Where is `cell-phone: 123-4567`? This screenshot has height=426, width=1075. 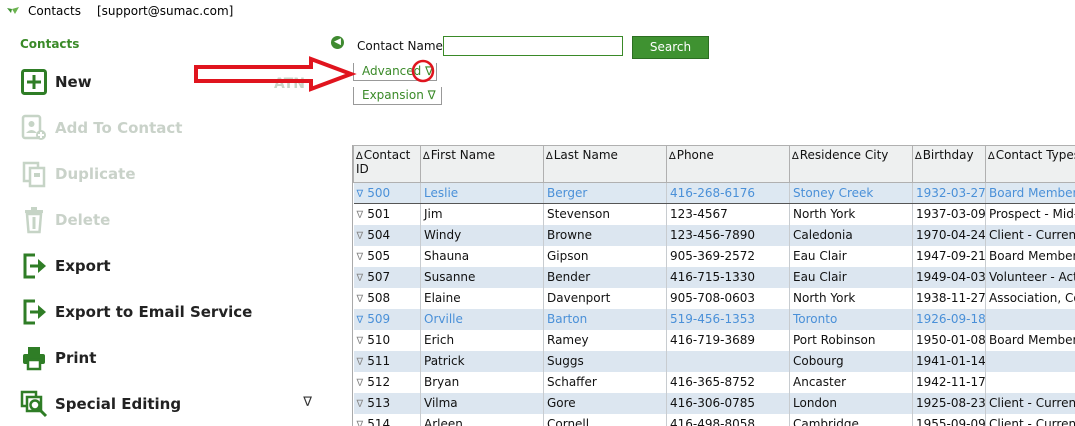
cell-phone: 123-4567 is located at coordinates (728, 214).